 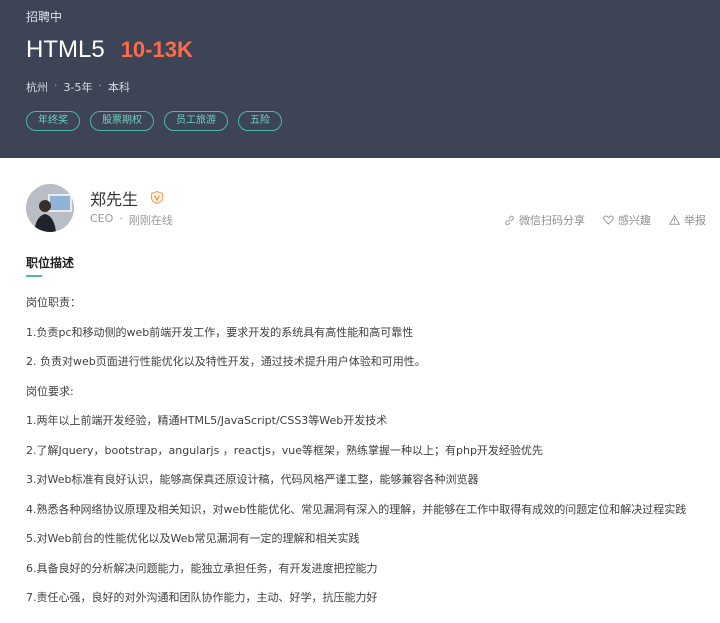 I want to click on description-line: 6.具备良好的分析解决问题能力，能独立承担任务，有开发进度把控能力, so click(x=202, y=568).